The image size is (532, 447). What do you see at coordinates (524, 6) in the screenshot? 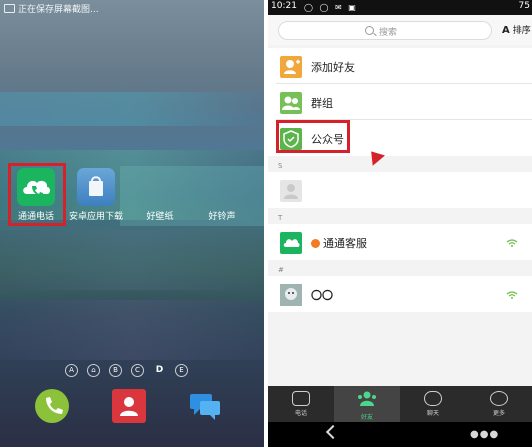
I see `battery-level: 75` at bounding box center [524, 6].